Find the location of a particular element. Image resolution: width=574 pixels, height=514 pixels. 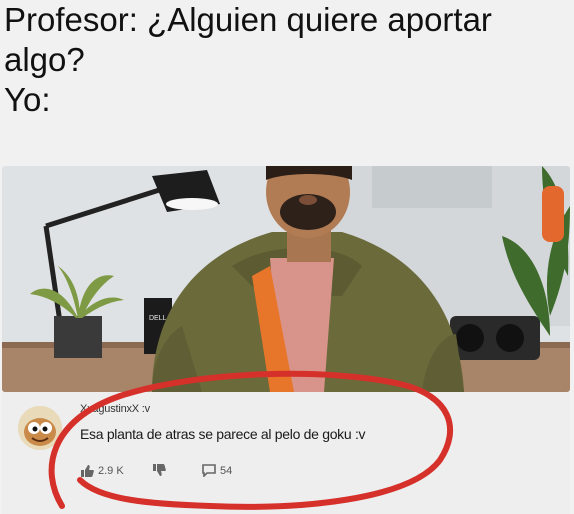

avatar is located at coordinates (40, 428).